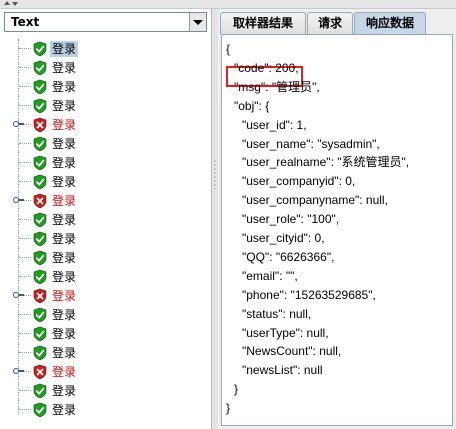 The image size is (456, 429). Describe the element at coordinates (266, 67) in the screenshot. I see `response-line: "code": 200,` at that location.